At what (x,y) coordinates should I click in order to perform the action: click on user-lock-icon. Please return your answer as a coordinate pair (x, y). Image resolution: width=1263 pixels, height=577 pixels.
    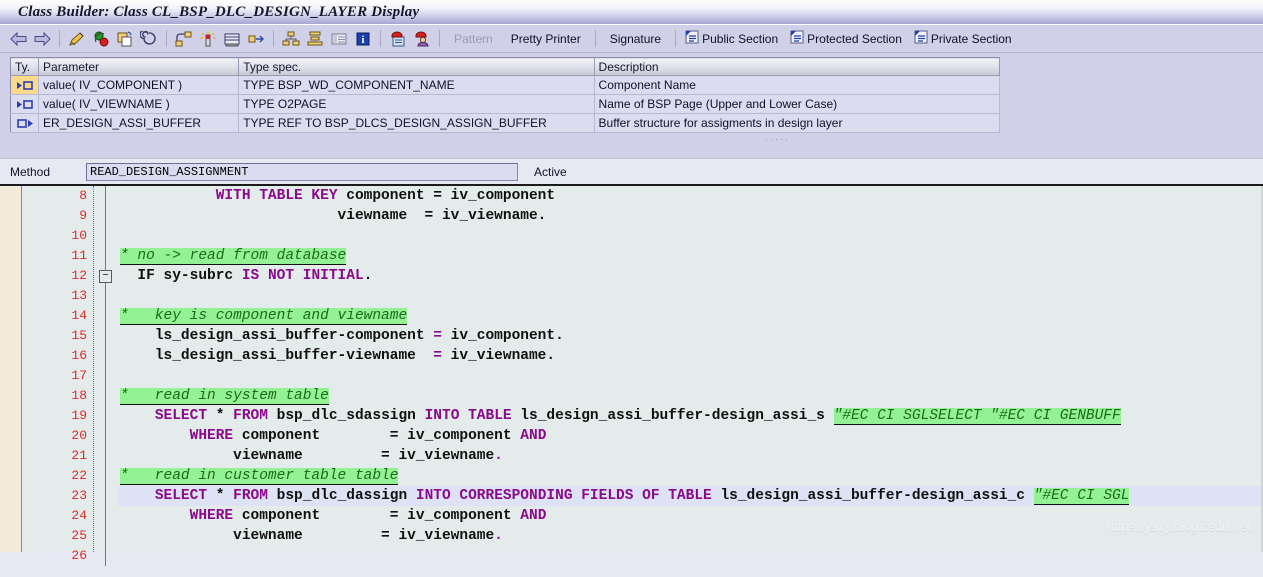
    Looking at the image, I should click on (422, 39).